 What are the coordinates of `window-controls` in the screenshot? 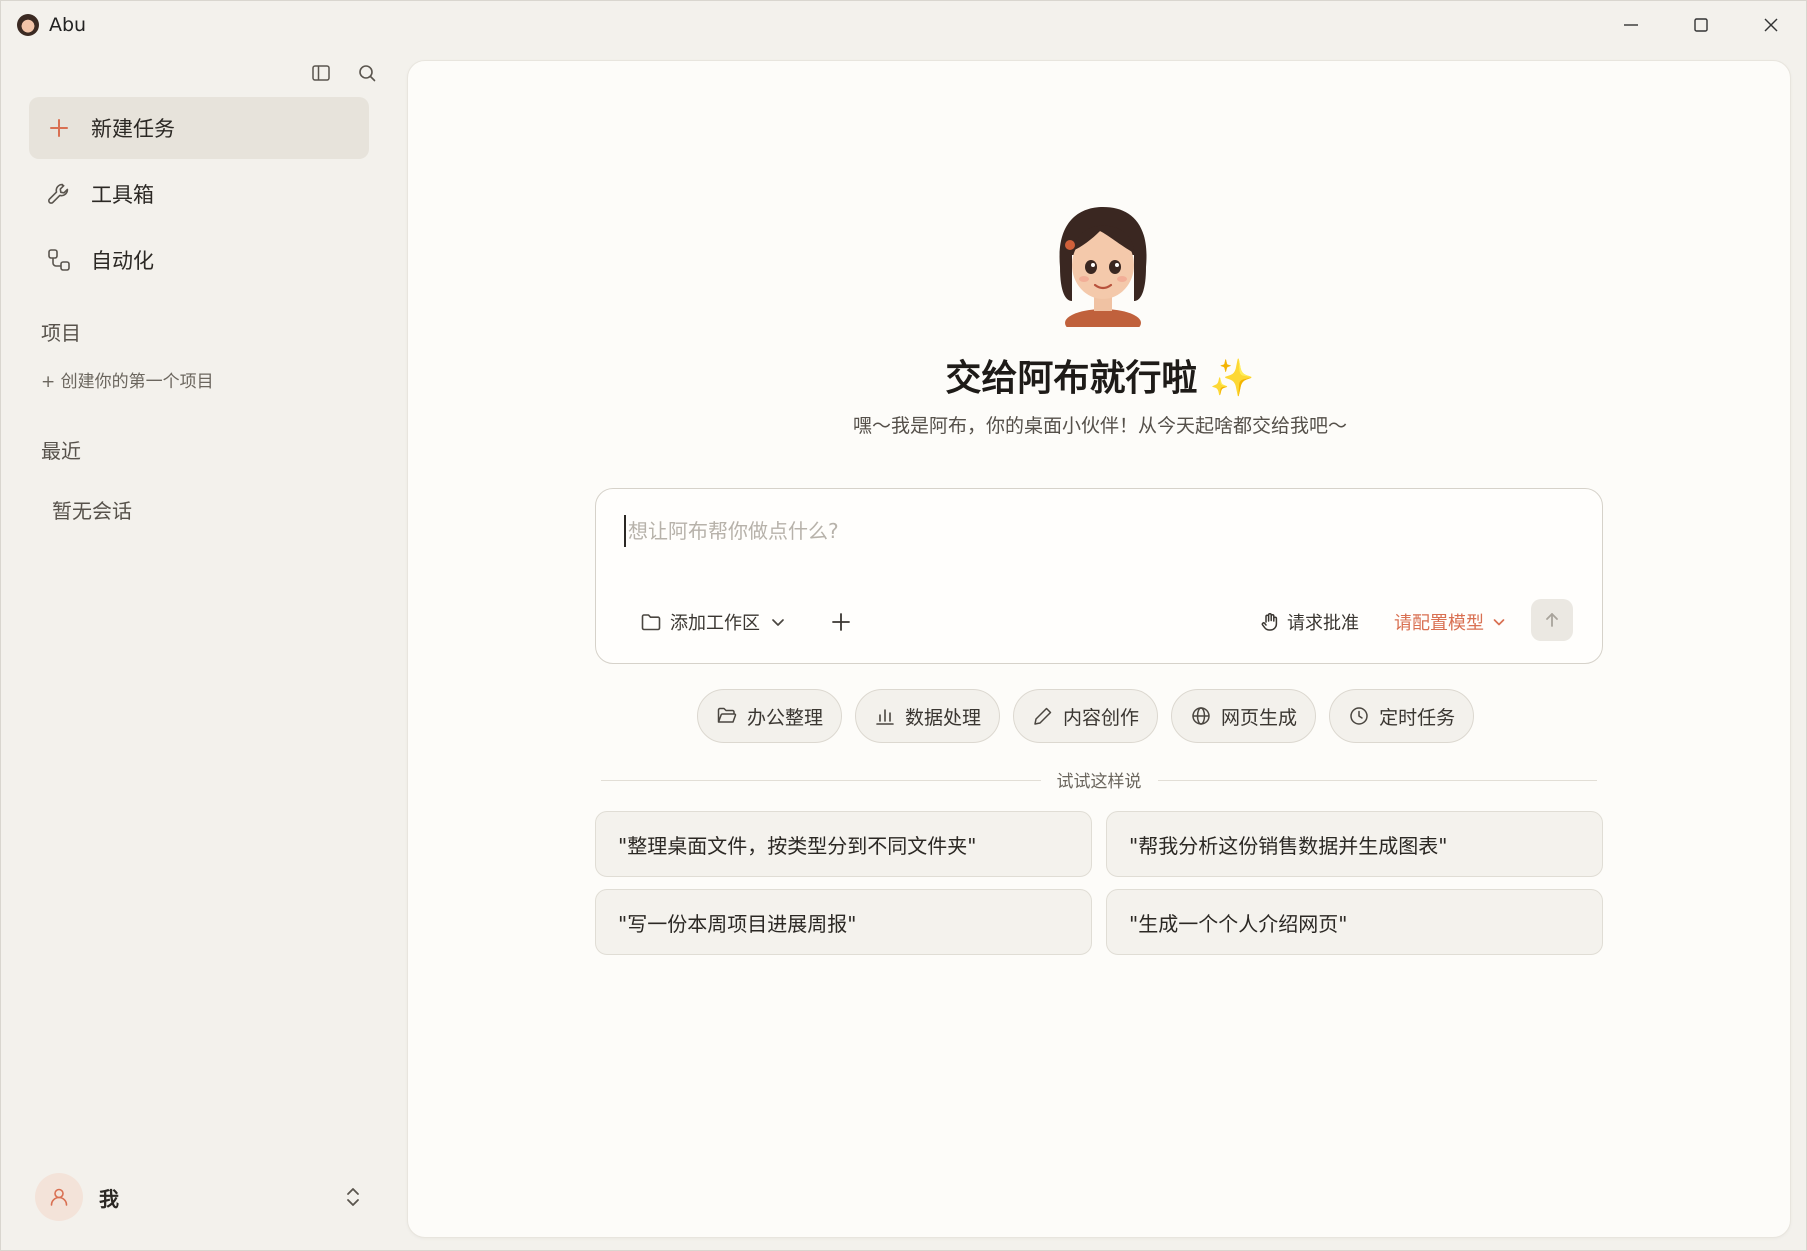 It's located at (1701, 25).